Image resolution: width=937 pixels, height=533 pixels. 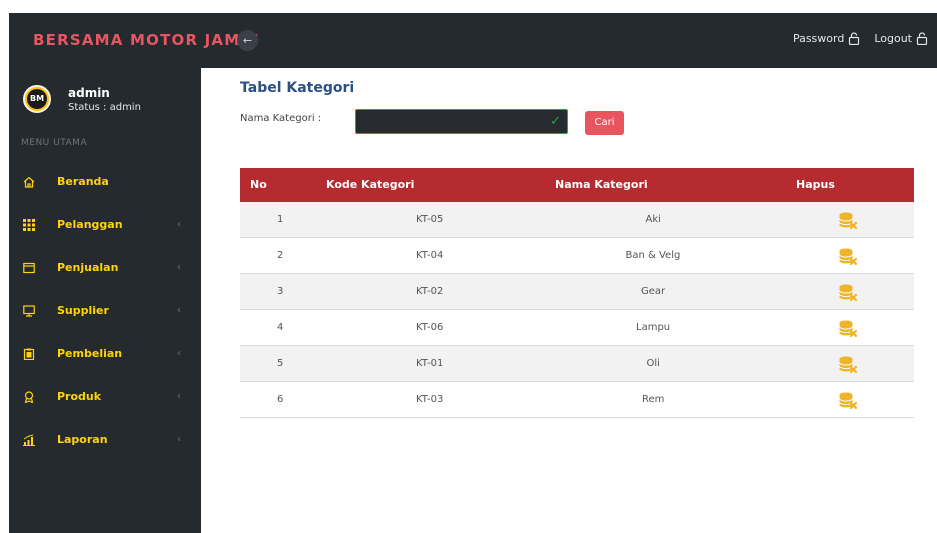 I want to click on column-header-hapus: Hapus, so click(x=815, y=184).